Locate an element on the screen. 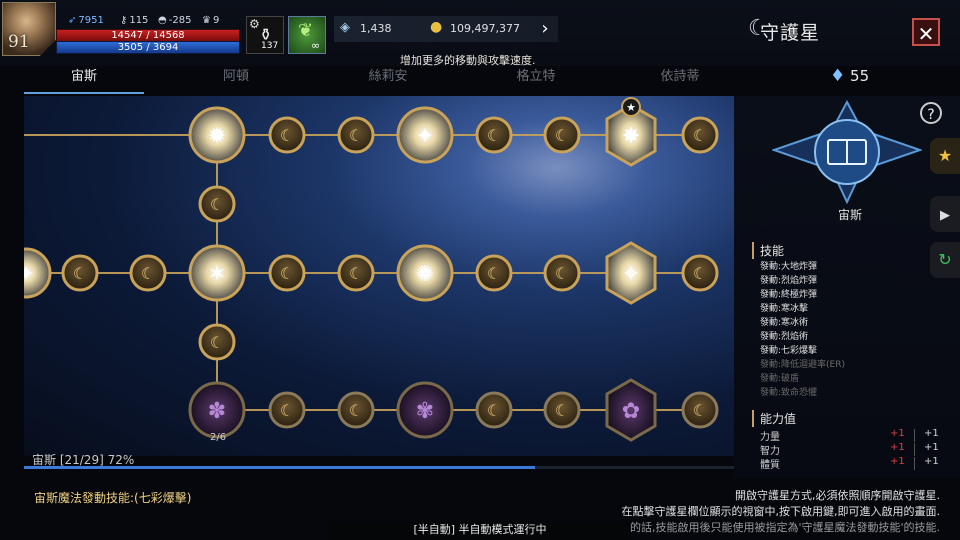  skill-item: 發動:大地炸彈 is located at coordinates (789, 267).